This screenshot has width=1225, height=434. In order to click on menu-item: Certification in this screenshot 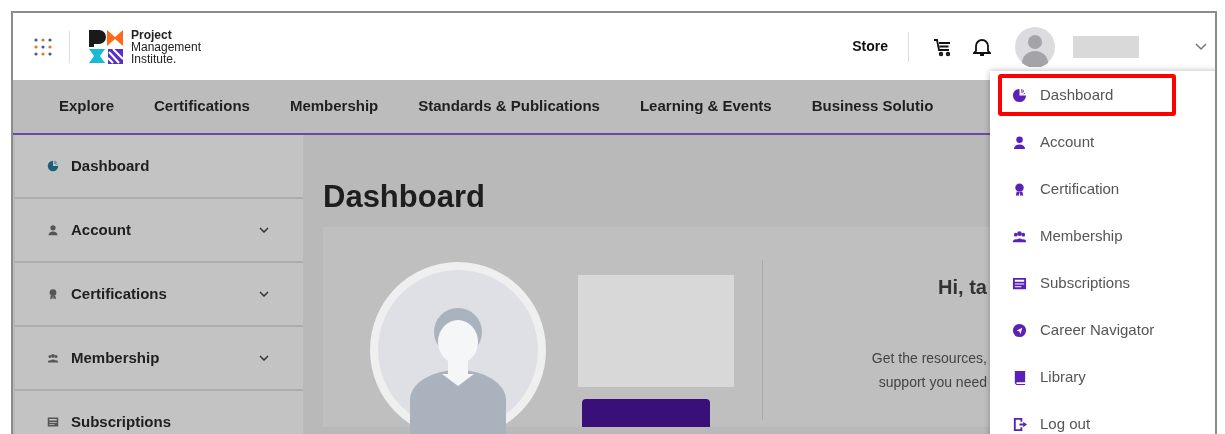, I will do `click(1087, 189)`.